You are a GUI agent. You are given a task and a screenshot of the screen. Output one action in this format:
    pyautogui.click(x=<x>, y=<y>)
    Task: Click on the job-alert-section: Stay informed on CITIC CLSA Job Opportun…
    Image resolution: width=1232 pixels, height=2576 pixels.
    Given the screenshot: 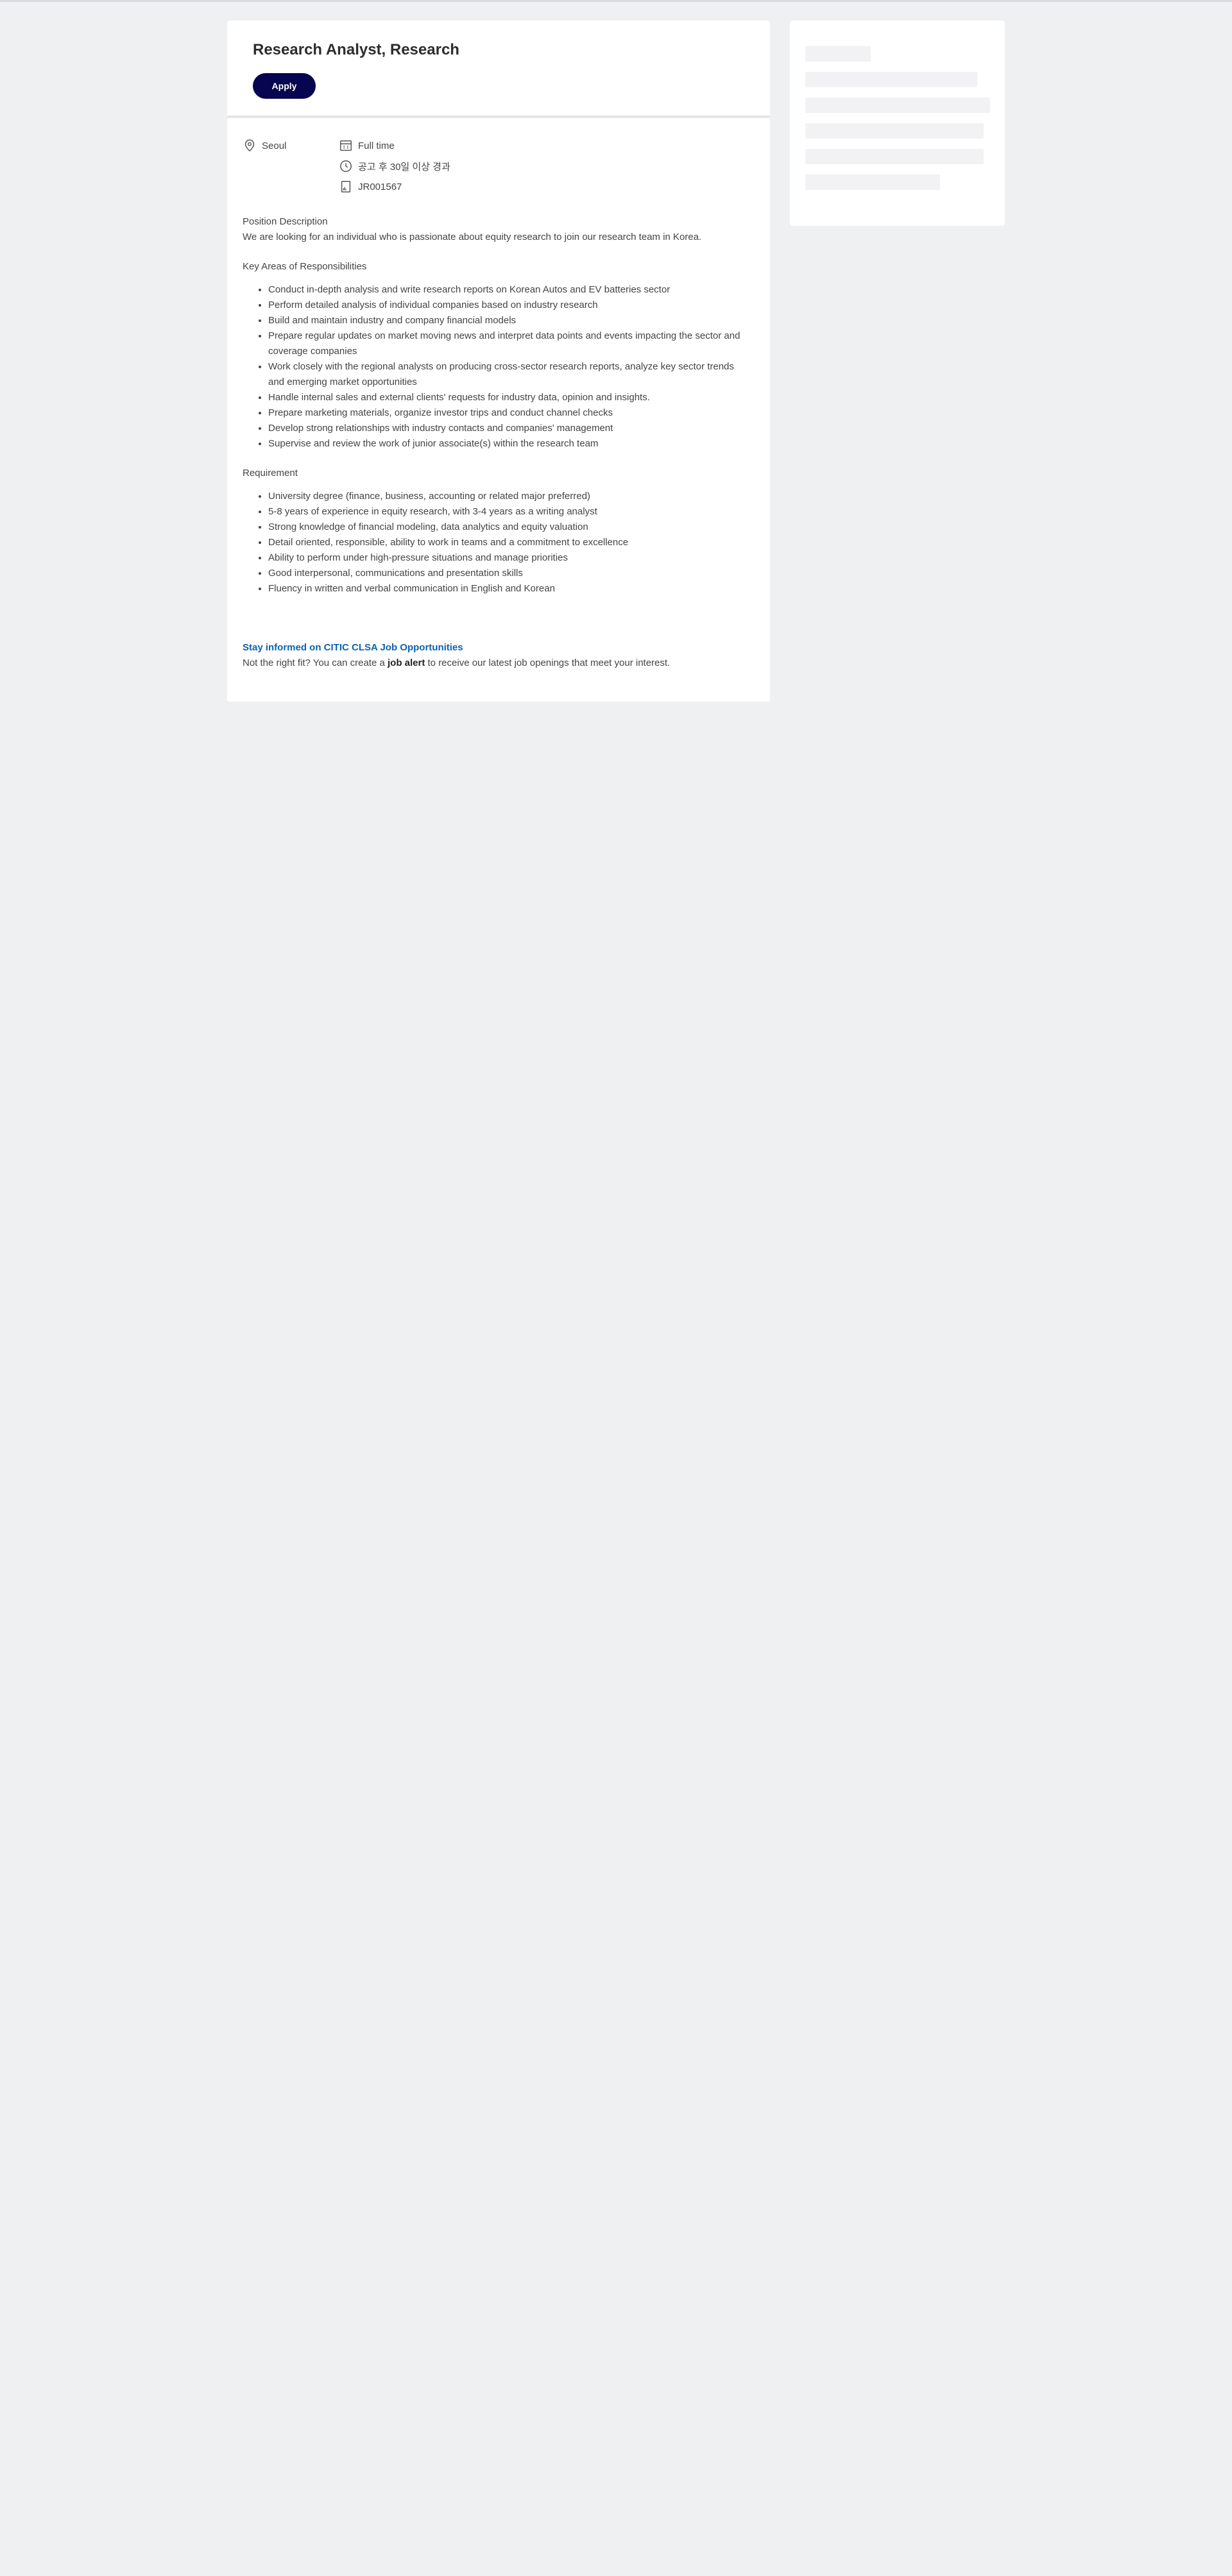 What is the action you would take?
    pyautogui.click(x=494, y=655)
    